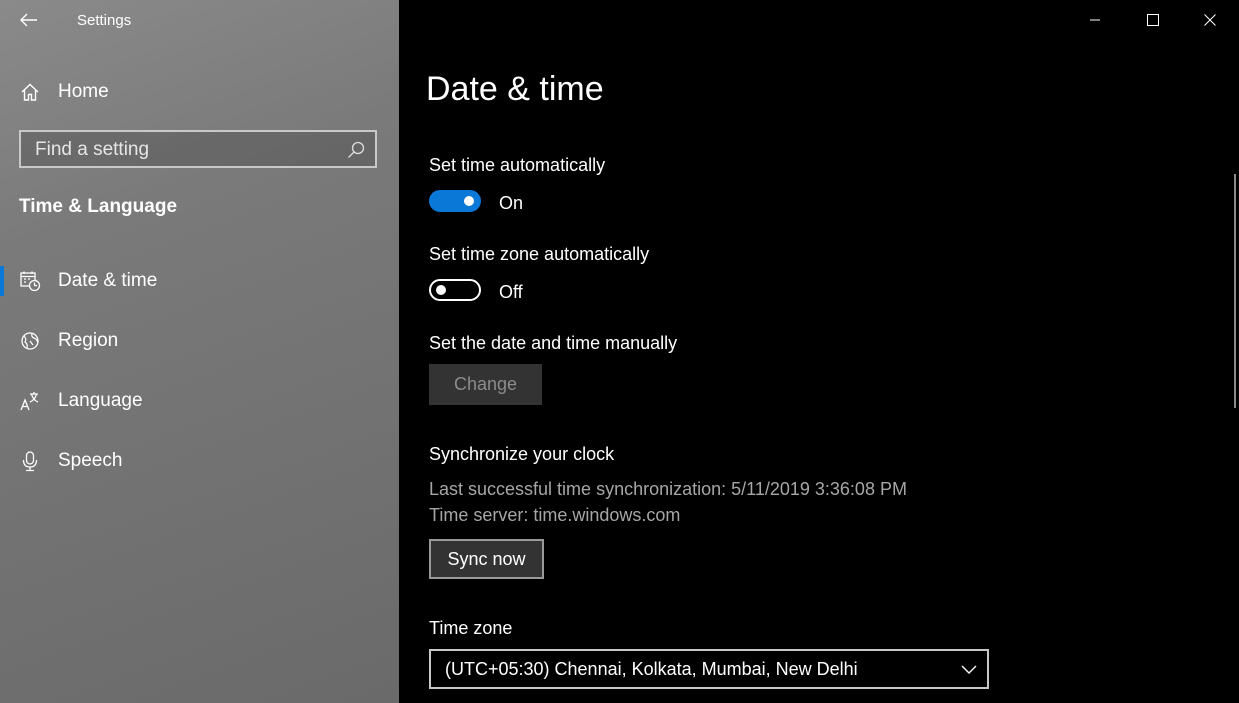 This screenshot has width=1239, height=703. I want to click on time-server-label: Time server:, so click(479, 515).